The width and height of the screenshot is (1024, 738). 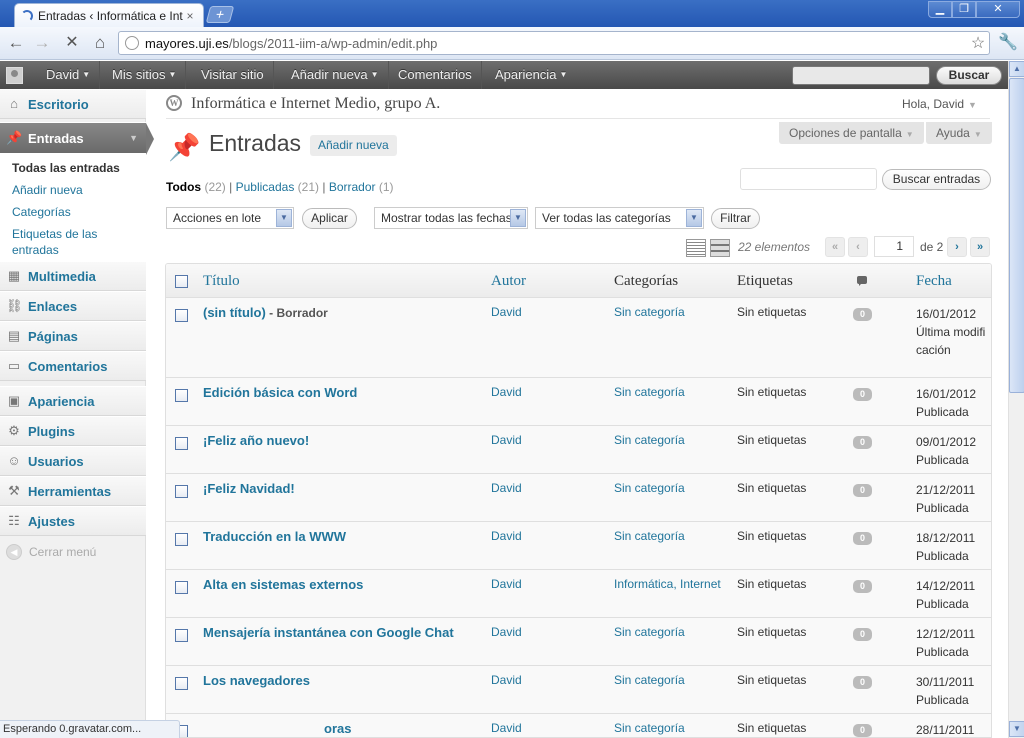 What do you see at coordinates (619, 218) in the screenshot?
I see `category-filter-select: Ver todas las categorías ▼` at bounding box center [619, 218].